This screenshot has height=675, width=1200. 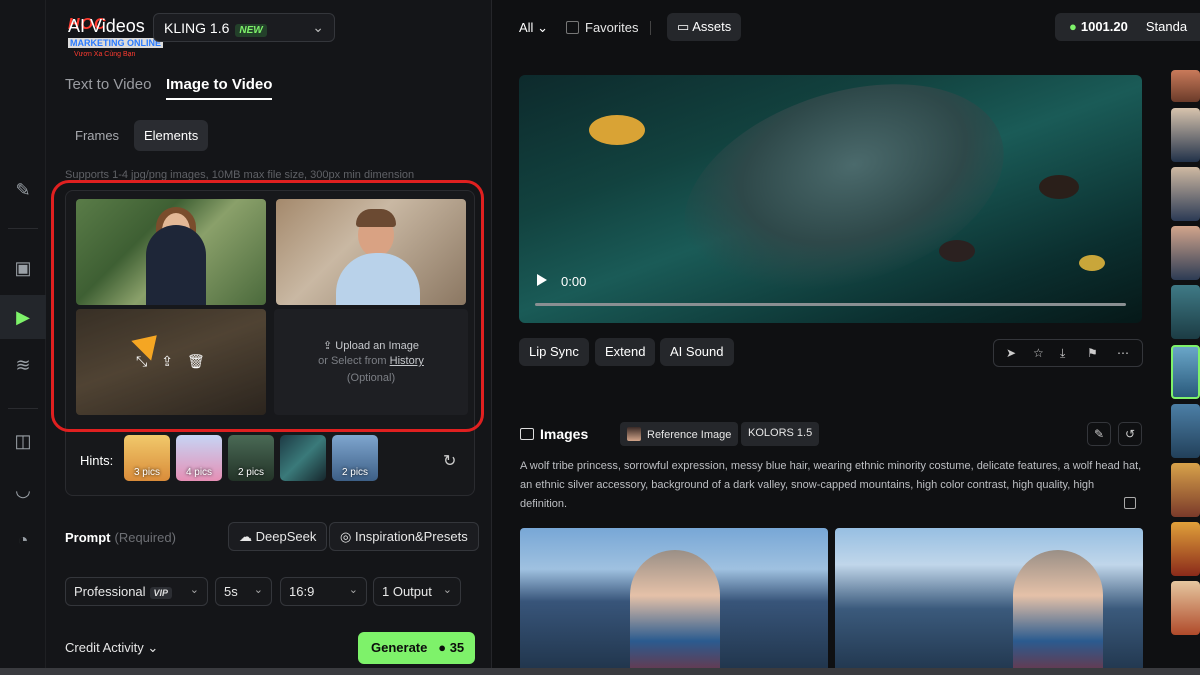 What do you see at coordinates (199, 458) in the screenshot?
I see `hint-thumb: 4 pics` at bounding box center [199, 458].